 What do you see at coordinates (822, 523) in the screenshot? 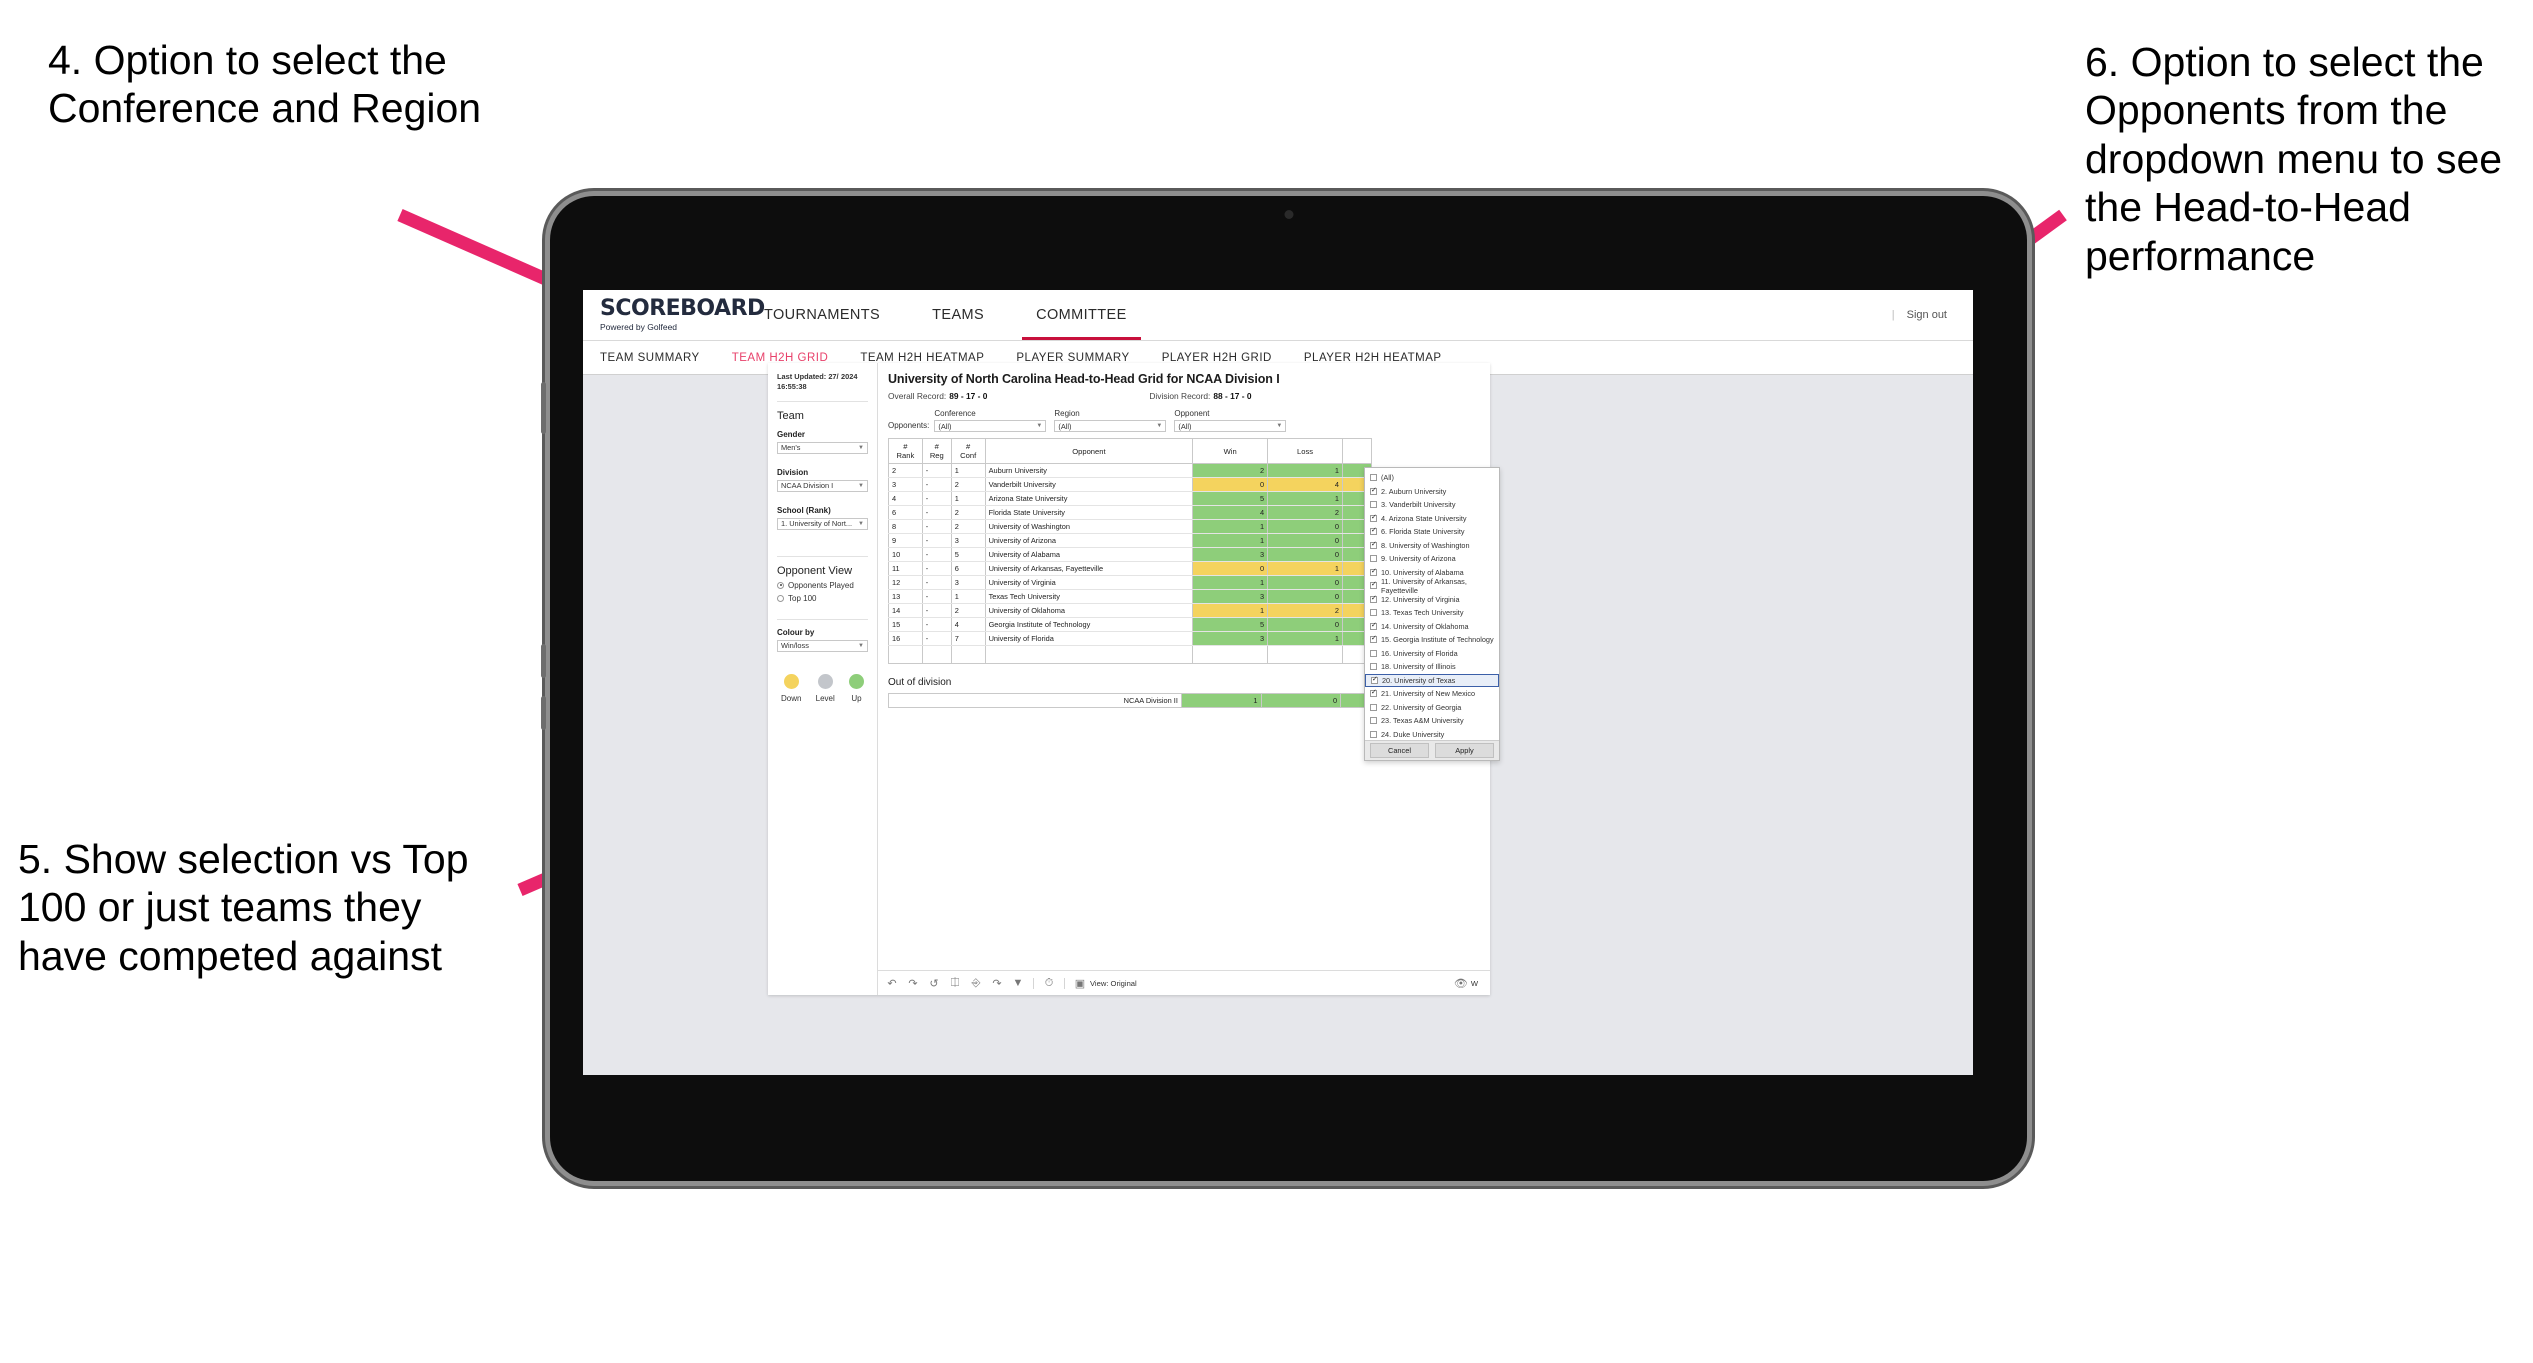
I see `school-select: 1. University of Nort... ▼` at bounding box center [822, 523].